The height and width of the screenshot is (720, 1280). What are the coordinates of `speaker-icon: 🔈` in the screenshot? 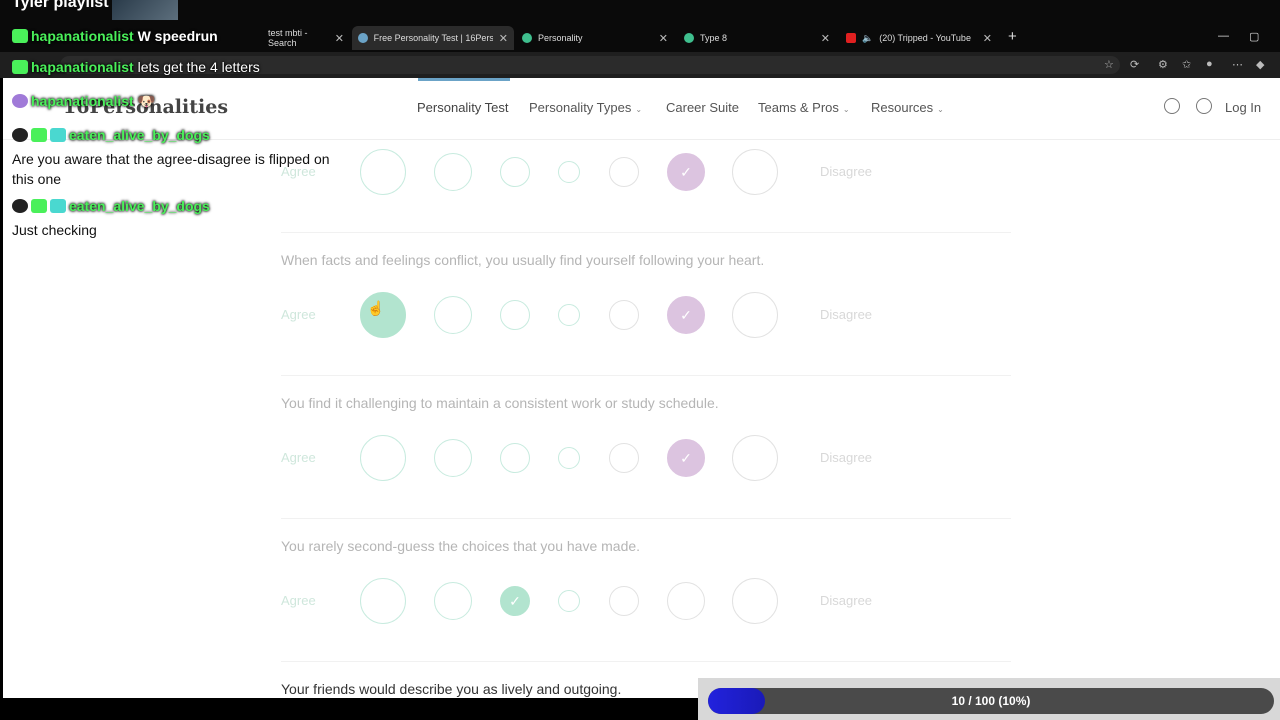 It's located at (868, 37).